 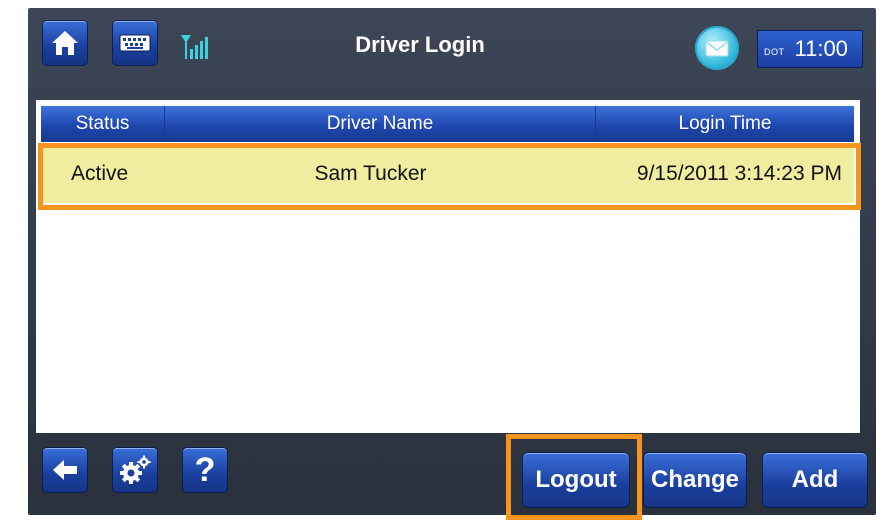 What do you see at coordinates (576, 480) in the screenshot?
I see `logout-button: Logout` at bounding box center [576, 480].